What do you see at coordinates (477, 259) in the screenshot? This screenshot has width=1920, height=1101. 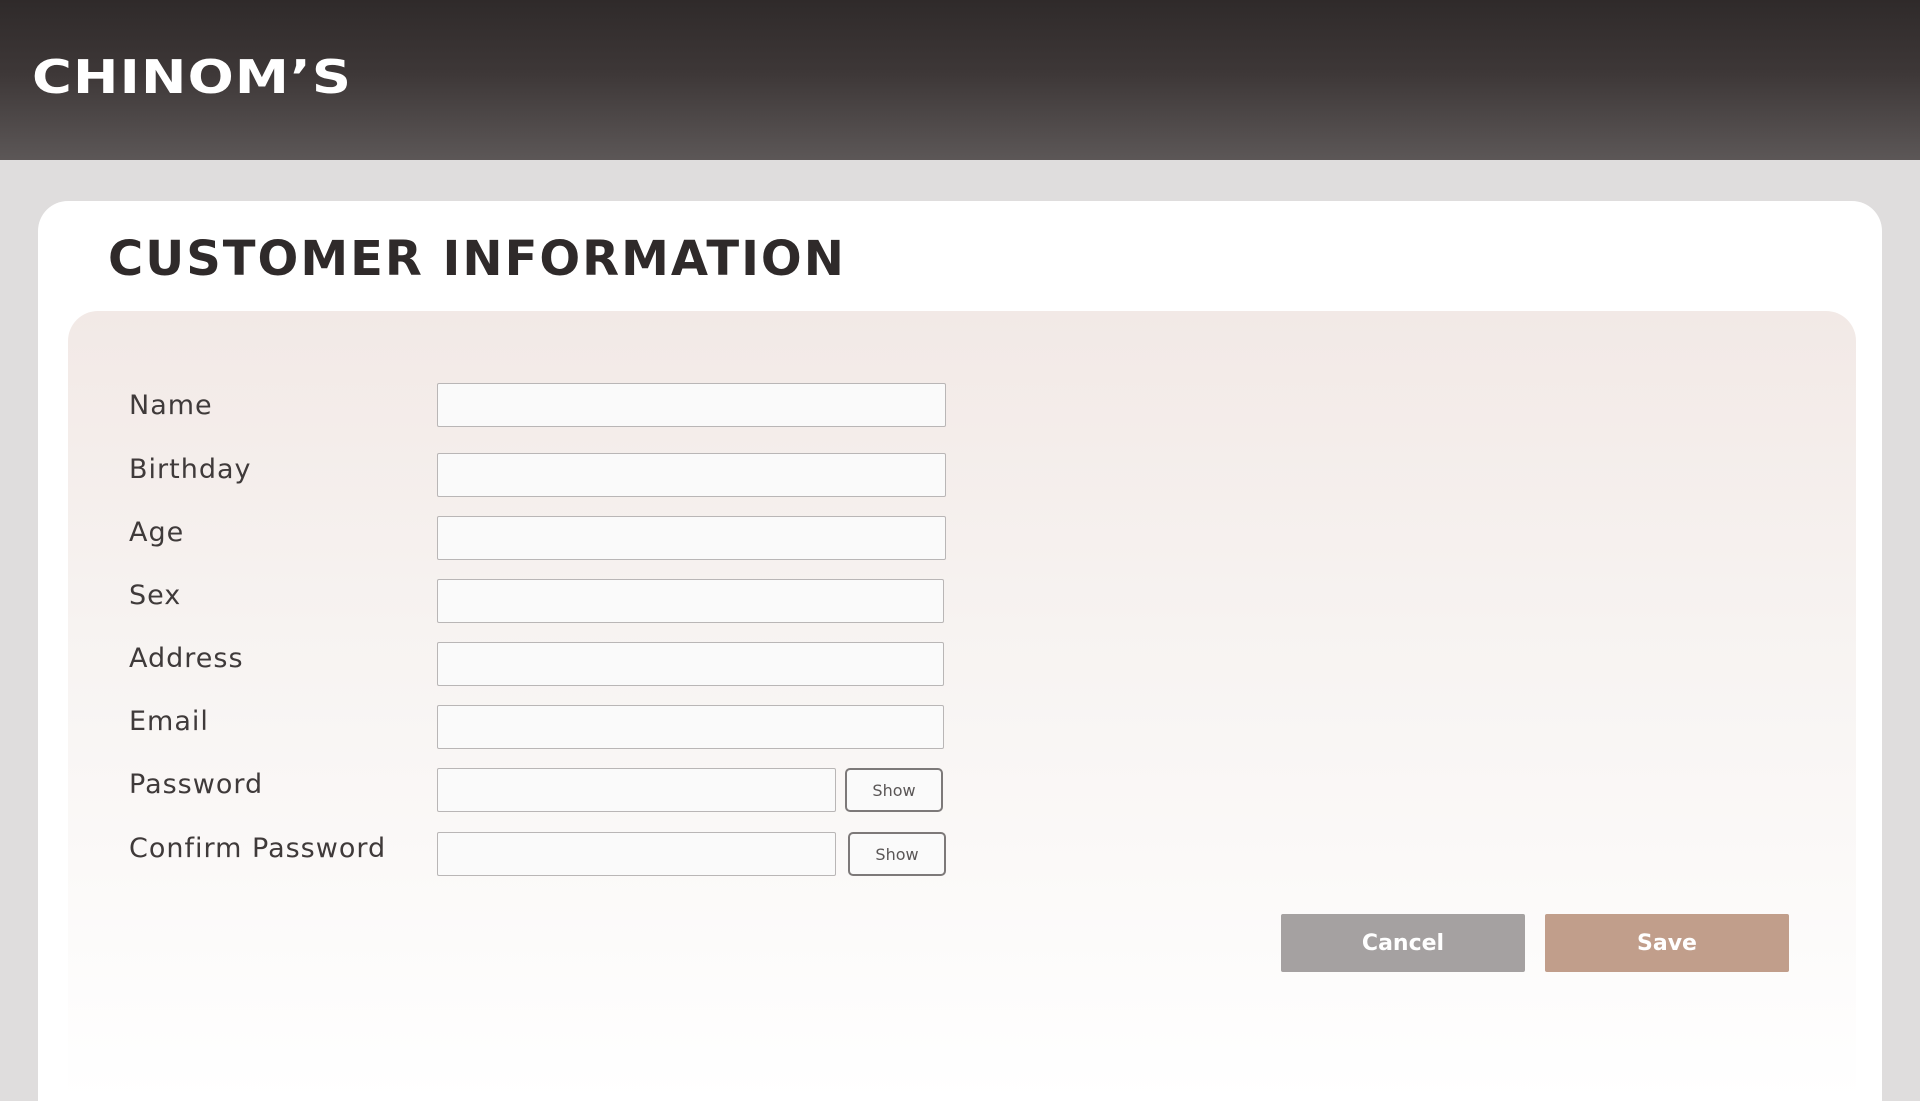 I see `page-title: CUSTOMER INFORMATION` at bounding box center [477, 259].